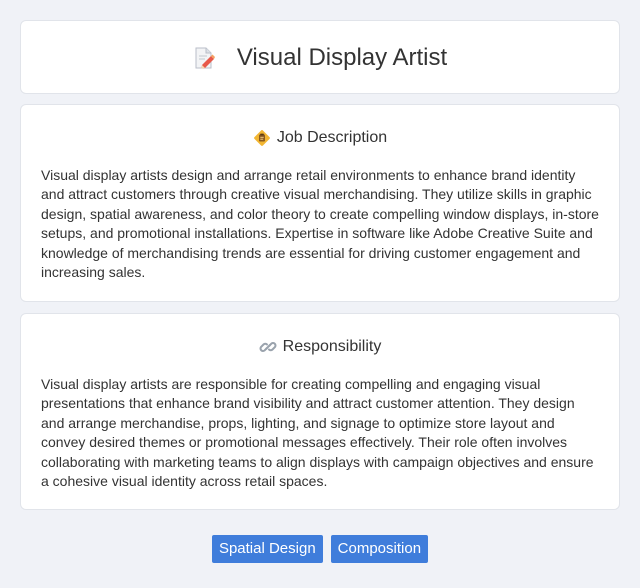 The height and width of the screenshot is (588, 640). Describe the element at coordinates (379, 549) in the screenshot. I see `tag-composition: Composition` at that location.